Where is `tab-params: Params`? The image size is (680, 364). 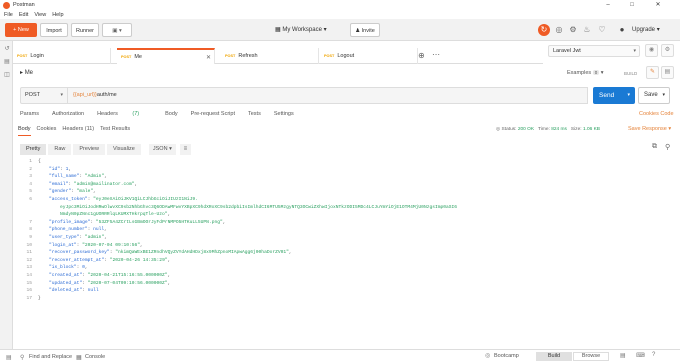
tab-params: Params is located at coordinates (29, 116).